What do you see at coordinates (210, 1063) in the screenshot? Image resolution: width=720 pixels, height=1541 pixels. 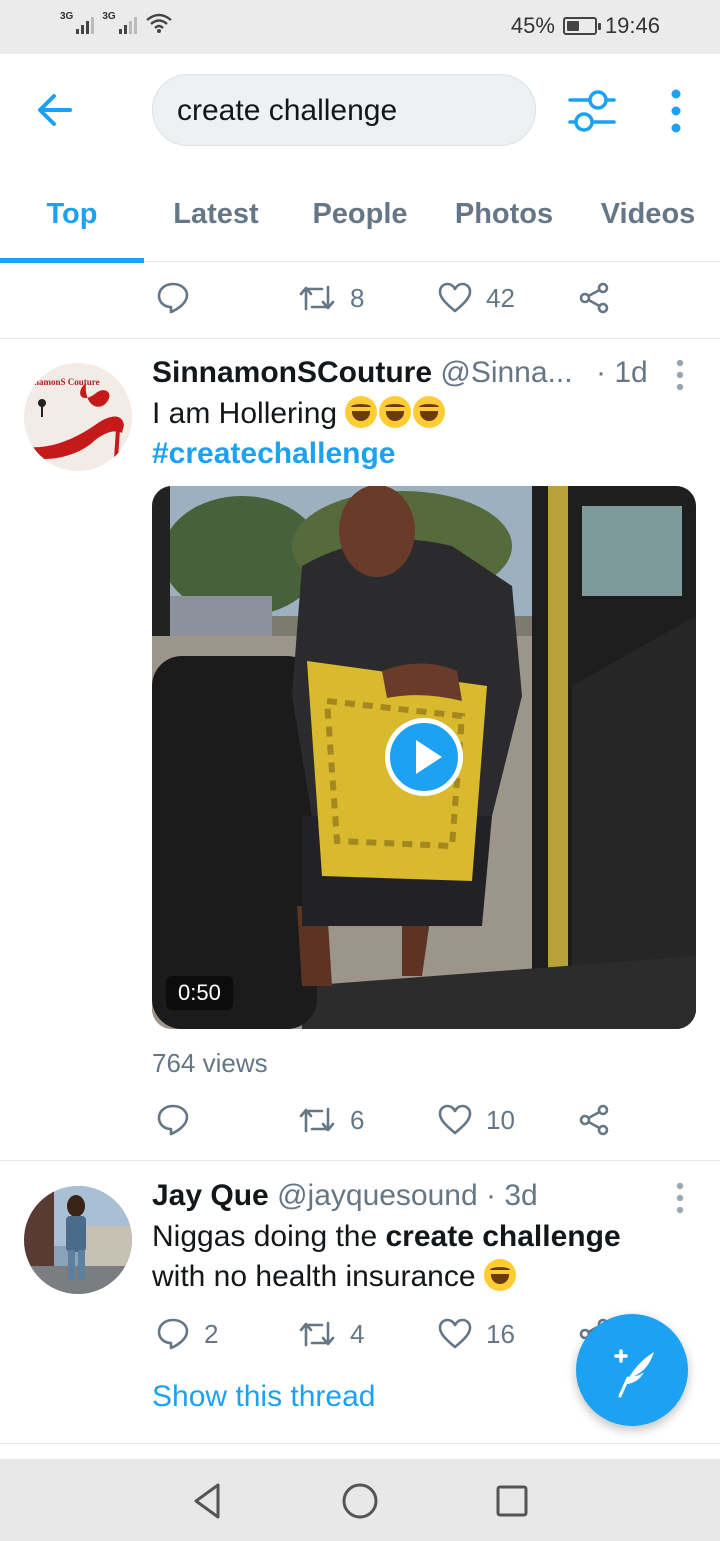 I see `view-count: 764 views` at bounding box center [210, 1063].